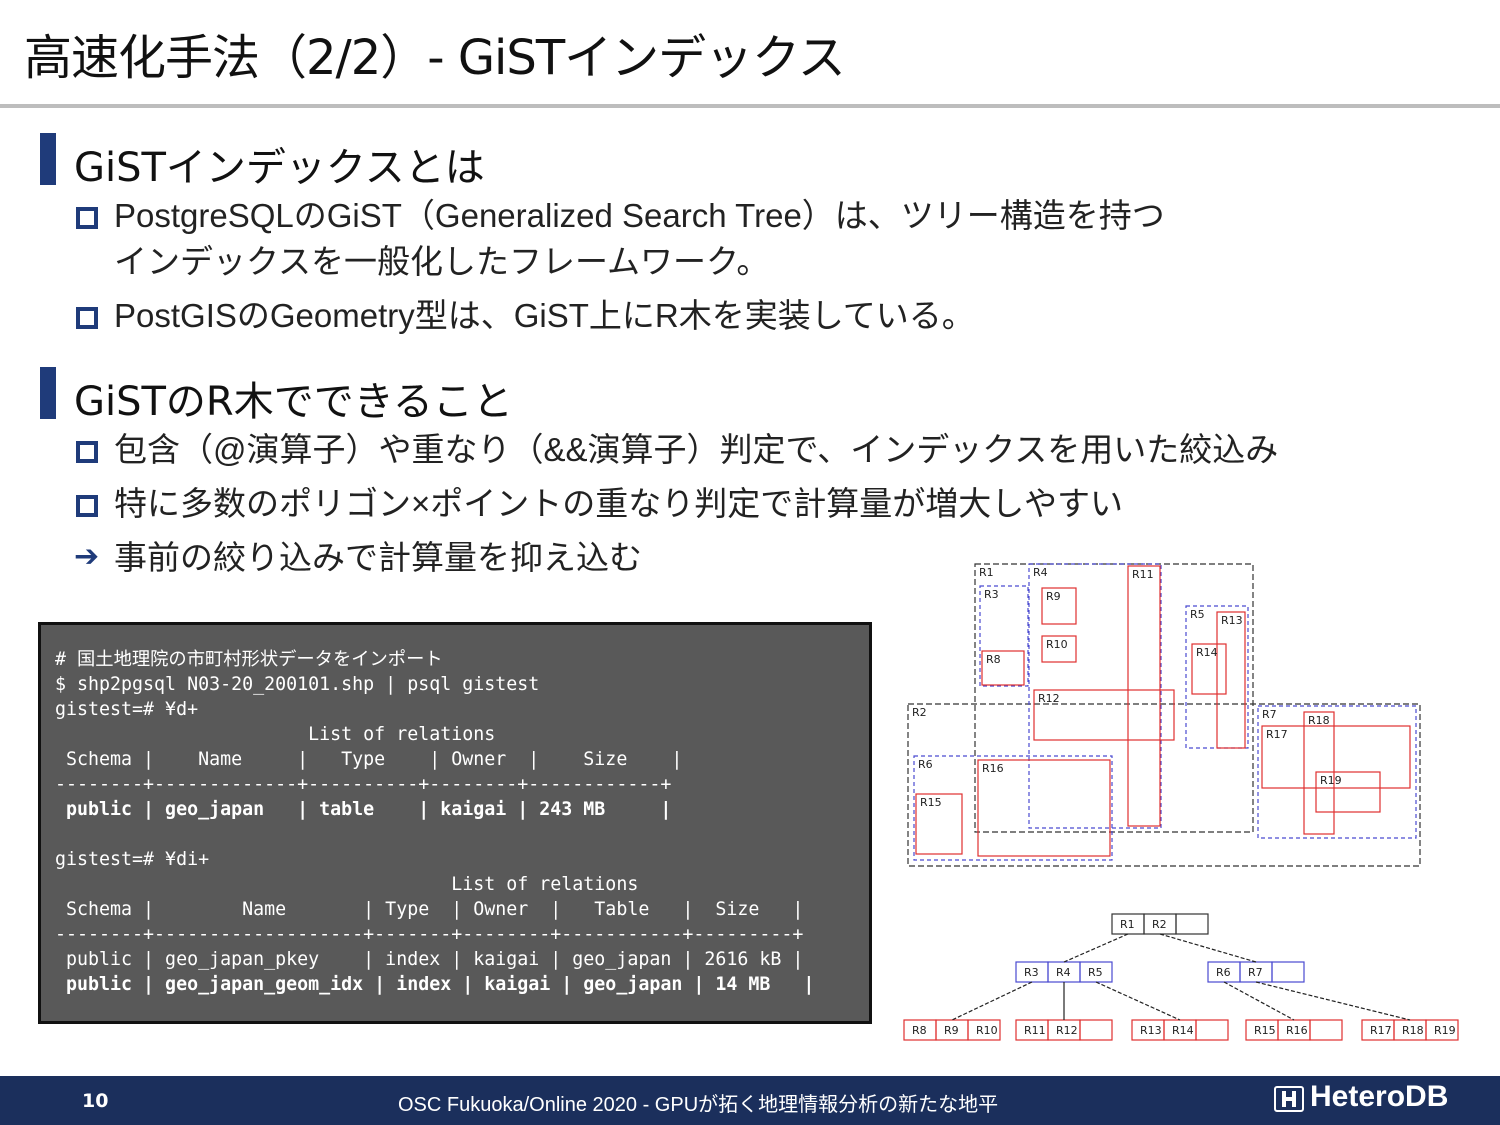 This screenshot has width=1500, height=1125. Describe the element at coordinates (1067, 1030) in the screenshot. I see `tree-leaf-label: R12` at that location.